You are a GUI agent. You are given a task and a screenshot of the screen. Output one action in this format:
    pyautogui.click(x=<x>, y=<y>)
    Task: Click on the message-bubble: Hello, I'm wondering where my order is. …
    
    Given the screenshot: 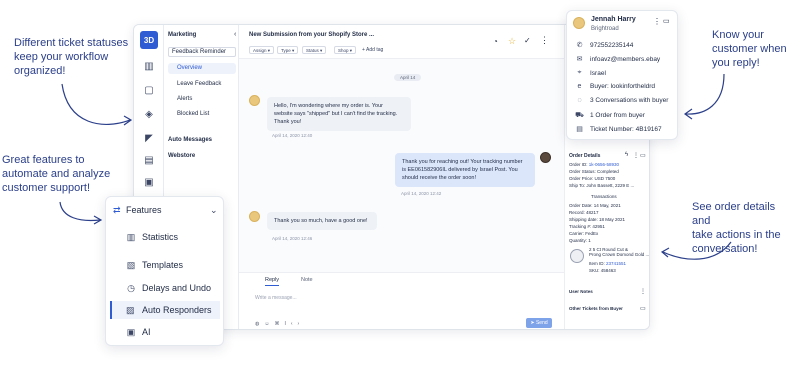 What is the action you would take?
    pyautogui.click(x=339, y=114)
    